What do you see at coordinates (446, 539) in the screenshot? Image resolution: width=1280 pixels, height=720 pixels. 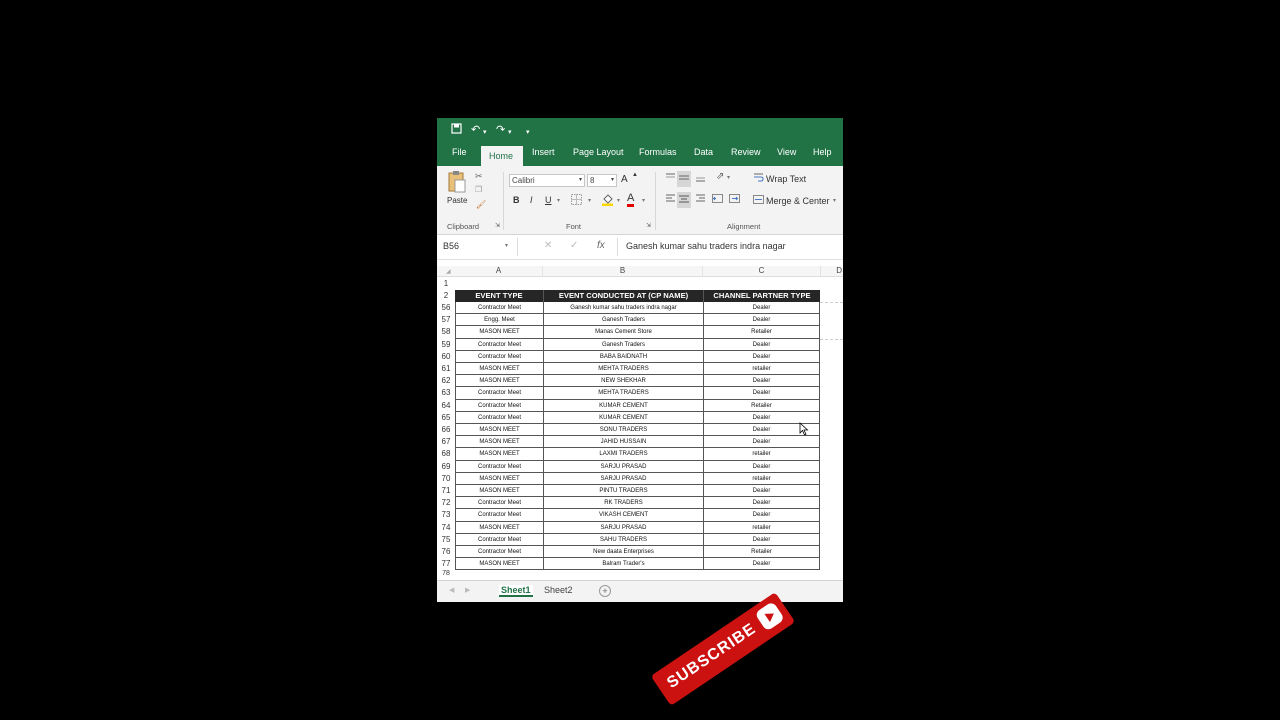 I see `row-number: 75` at bounding box center [446, 539].